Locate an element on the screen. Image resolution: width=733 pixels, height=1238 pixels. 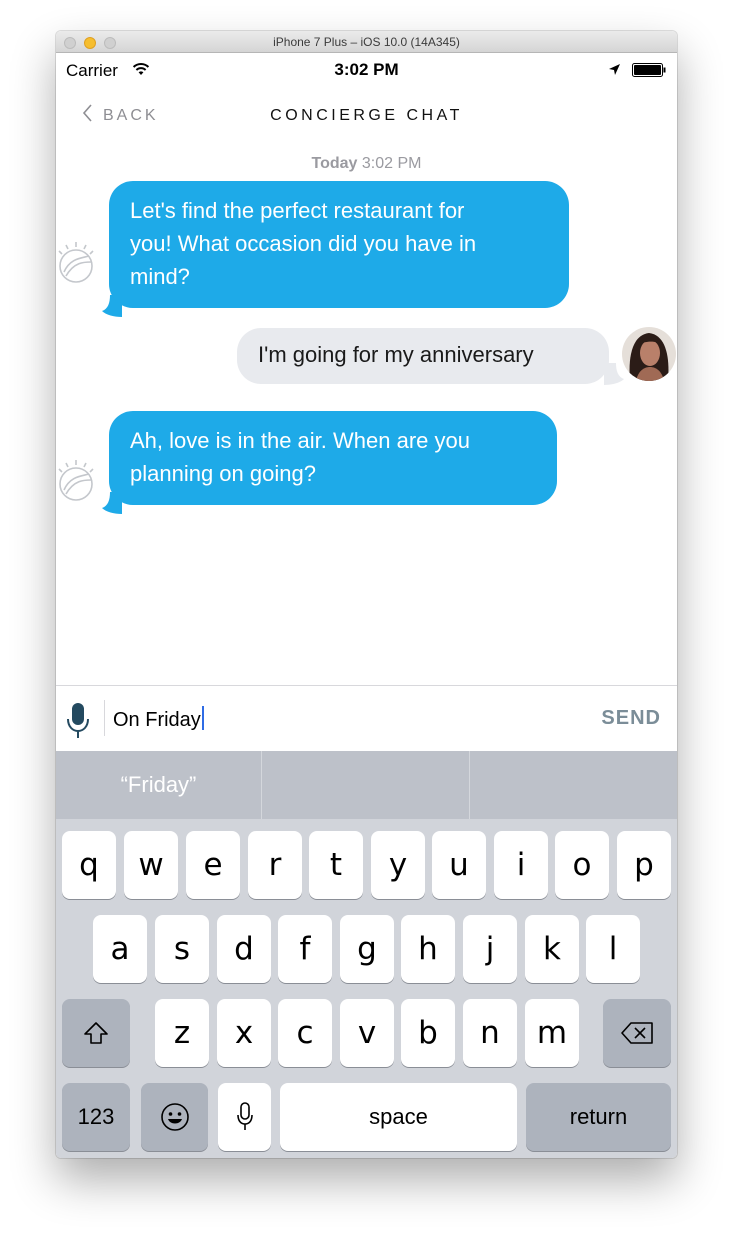
message-line: Let's find the perfect restaurant for is located at coordinates (297, 210).